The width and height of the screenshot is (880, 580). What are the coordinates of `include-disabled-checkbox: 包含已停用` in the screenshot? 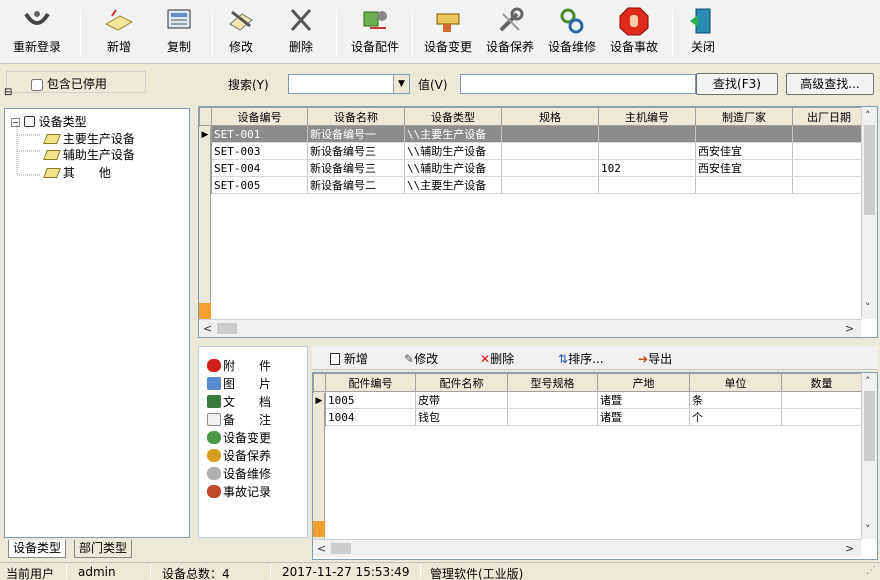 It's located at (69, 83).